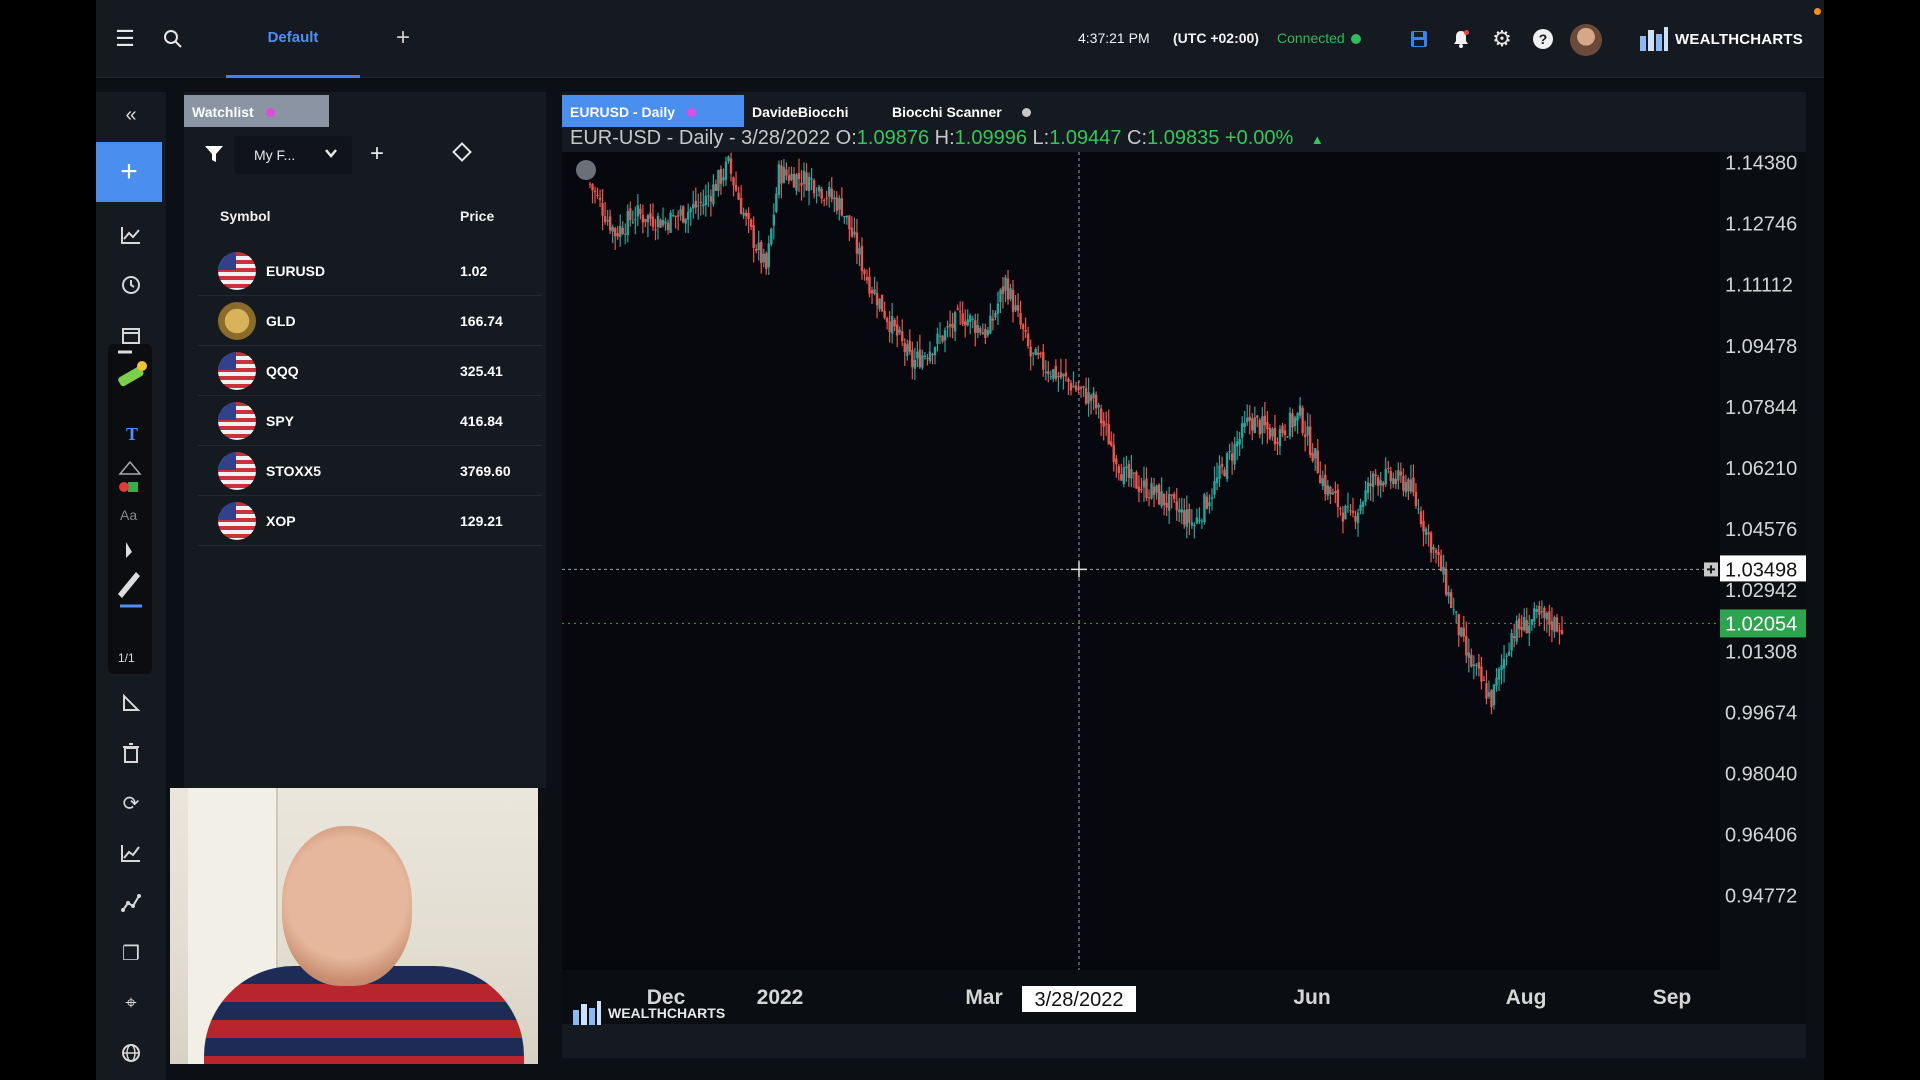  I want to click on trash-icon, so click(131, 753).